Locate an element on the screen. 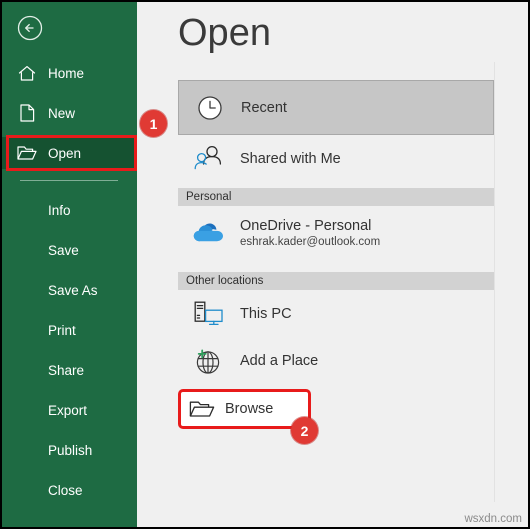 The height and width of the screenshot is (529, 530). sidebar-item-label: Close is located at coordinates (65, 490).